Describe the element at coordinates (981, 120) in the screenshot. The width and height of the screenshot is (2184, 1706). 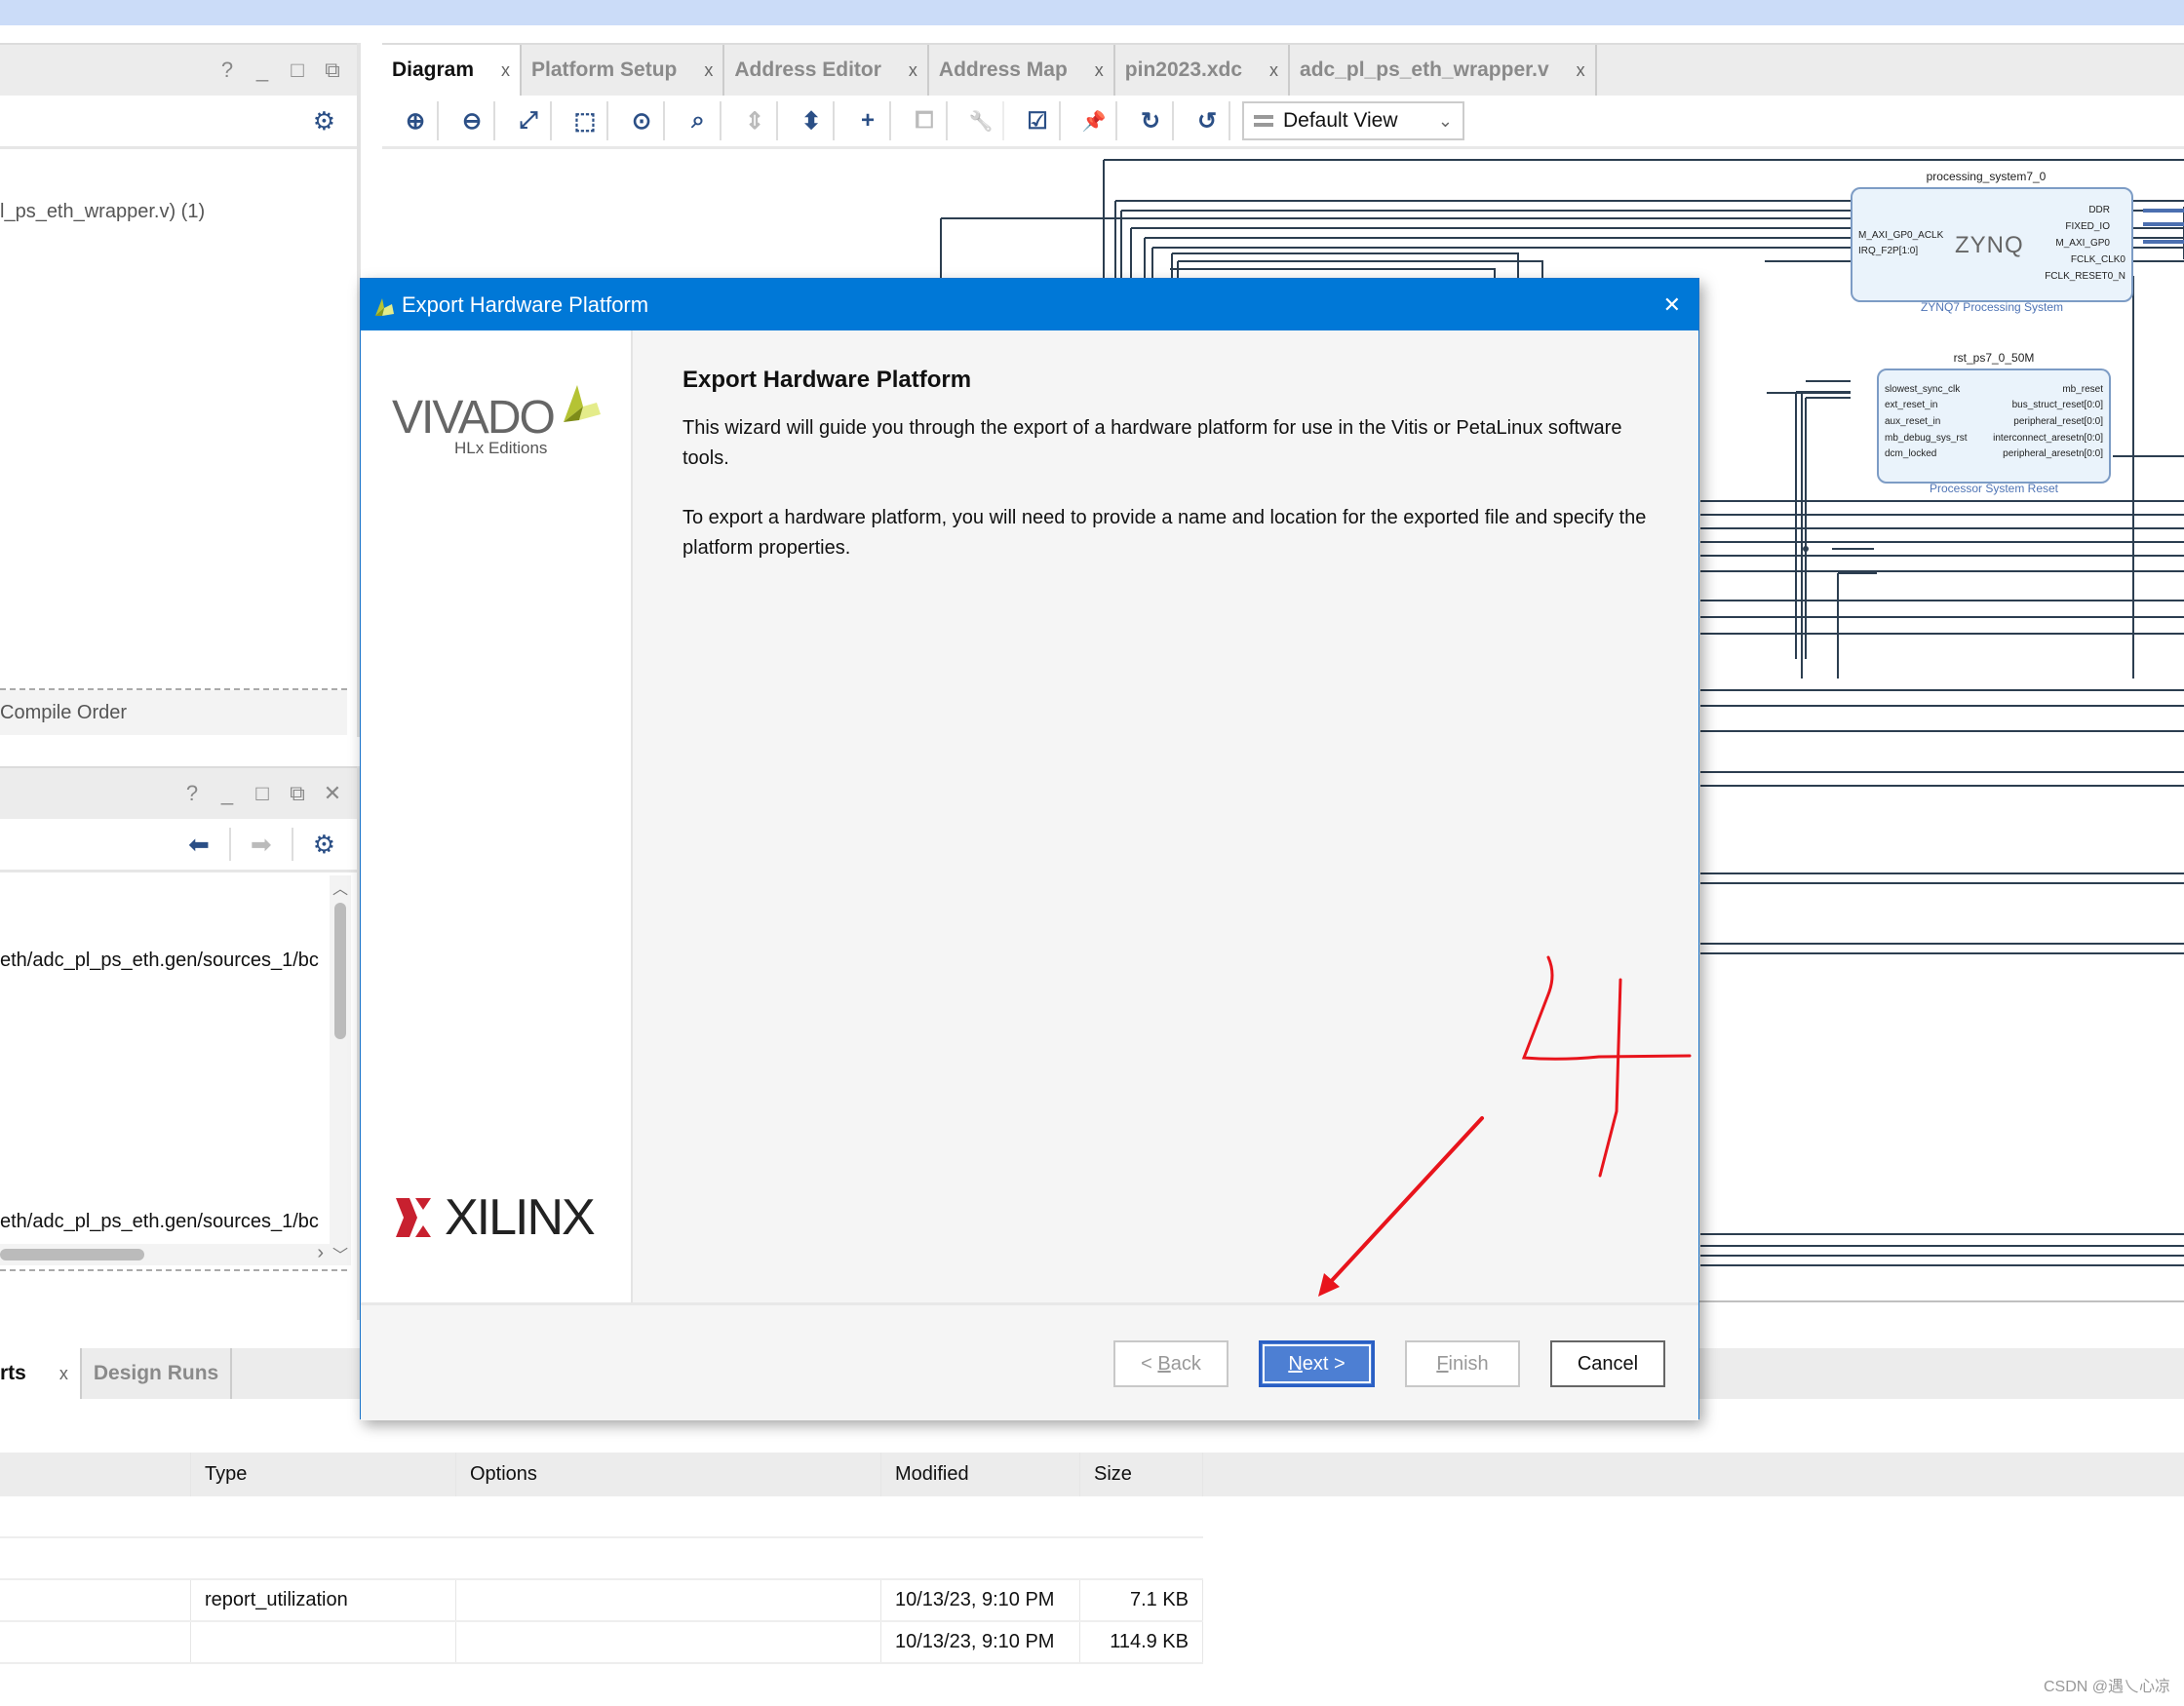
I see `wrench-icon: 🔧` at that location.